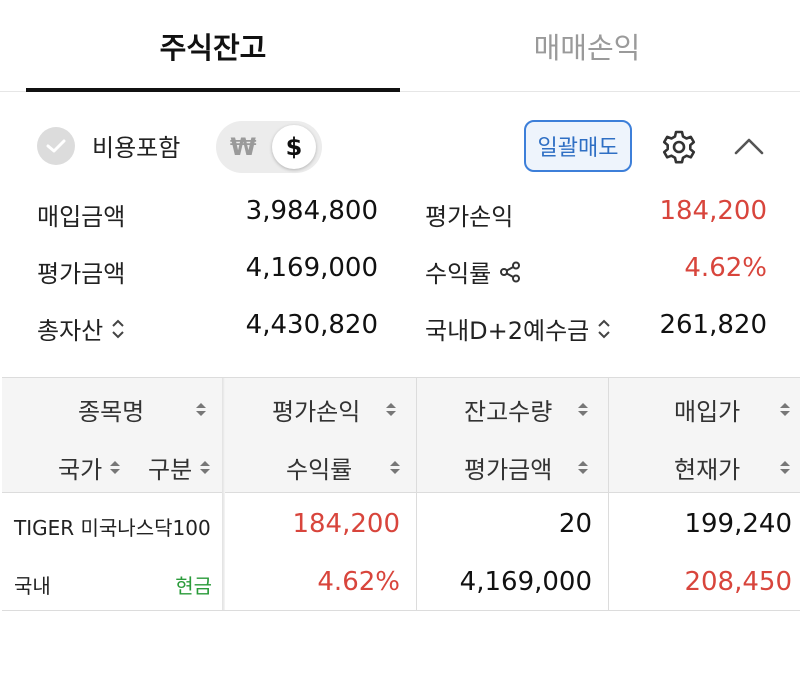 The height and width of the screenshot is (677, 800). I want to click on eval-amount-label: 평가금액, so click(81, 274).